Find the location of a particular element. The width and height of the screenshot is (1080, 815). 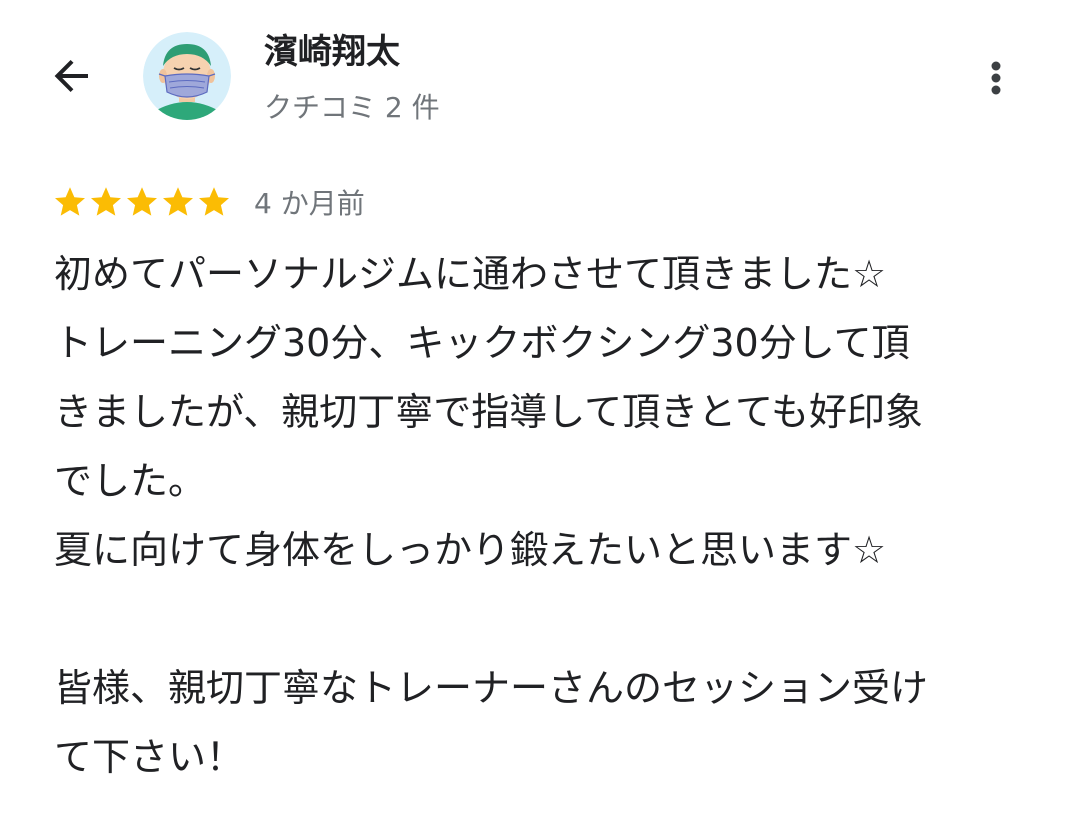

rating-row: 4 か月前 is located at coordinates (208, 202).